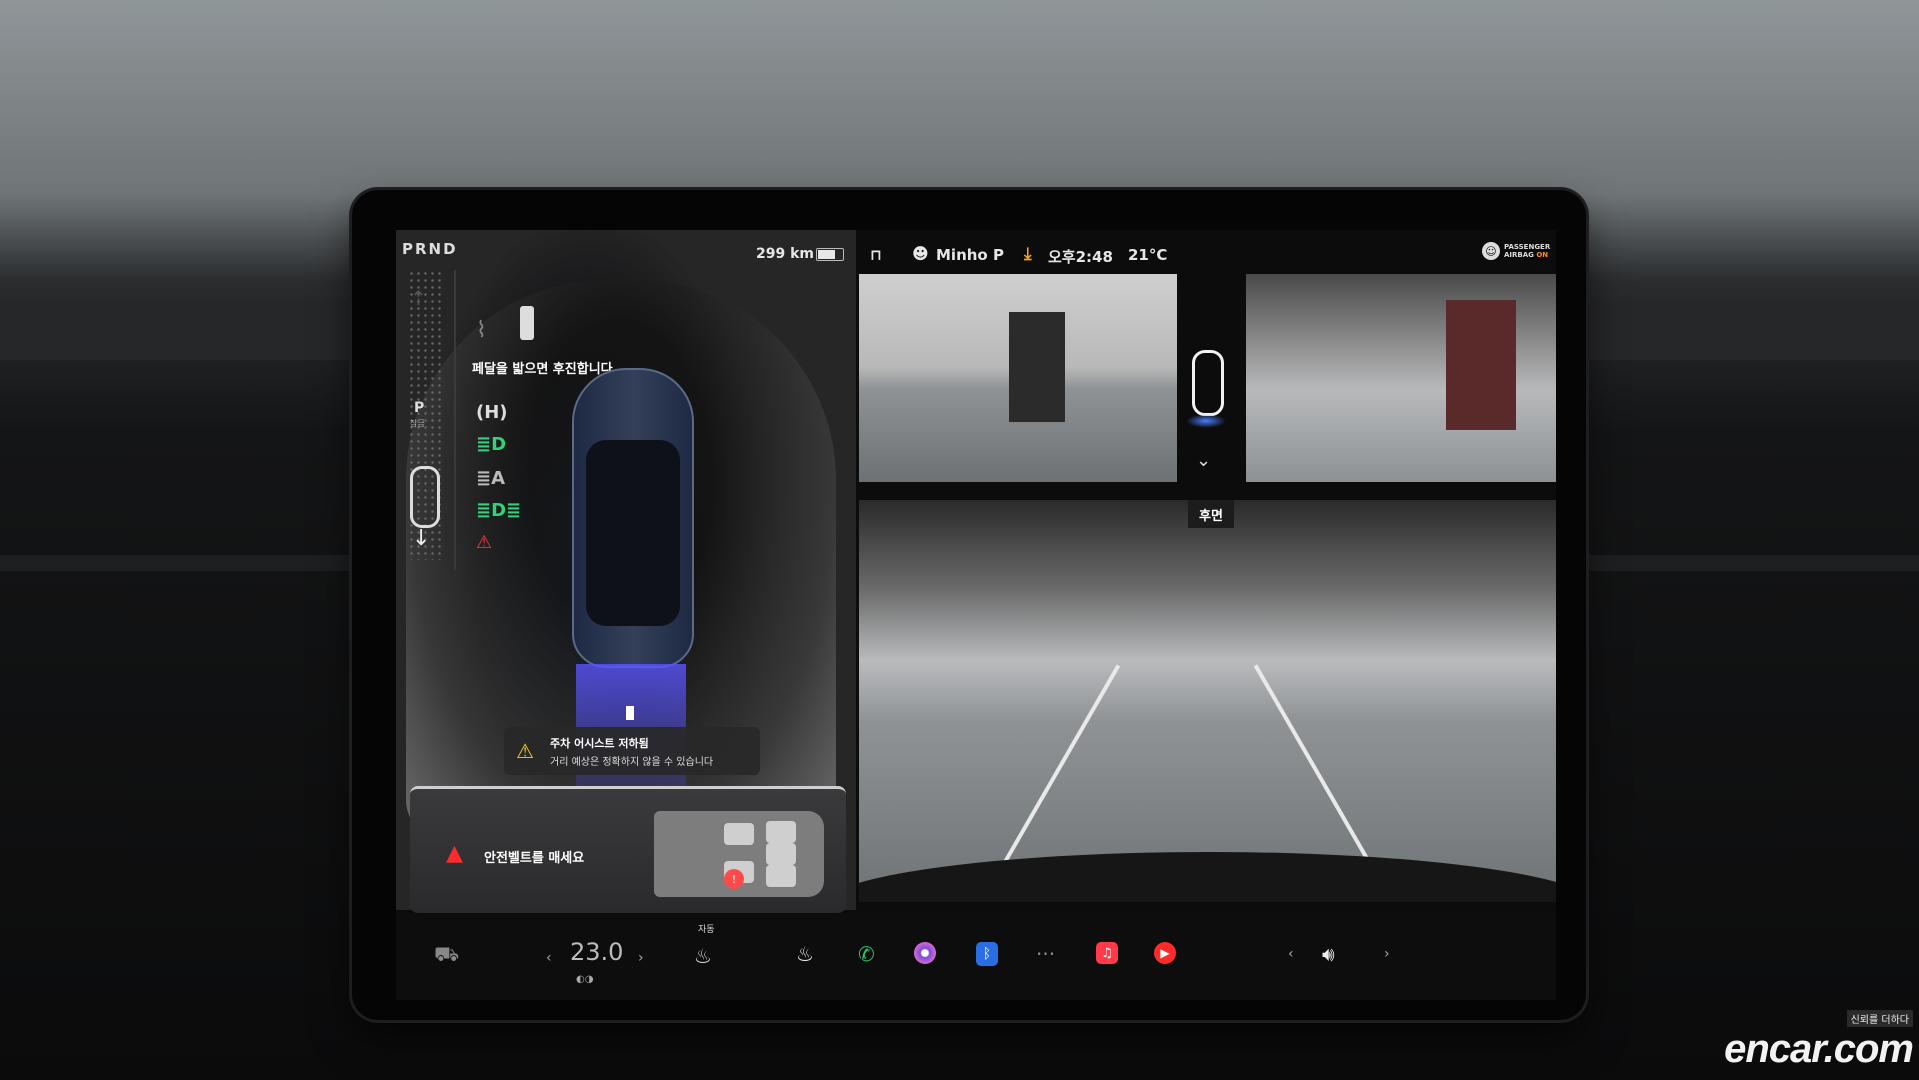 The image size is (1919, 1080). Describe the element at coordinates (628, 849) in the screenshot. I see `seatbelt-alert-card: ▲ 안전벨트를 매세요 !` at that location.